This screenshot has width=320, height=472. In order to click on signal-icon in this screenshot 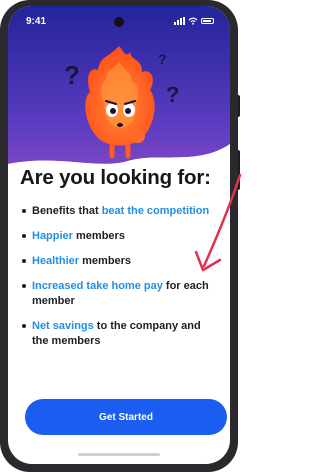, I will do `click(179, 21)`.